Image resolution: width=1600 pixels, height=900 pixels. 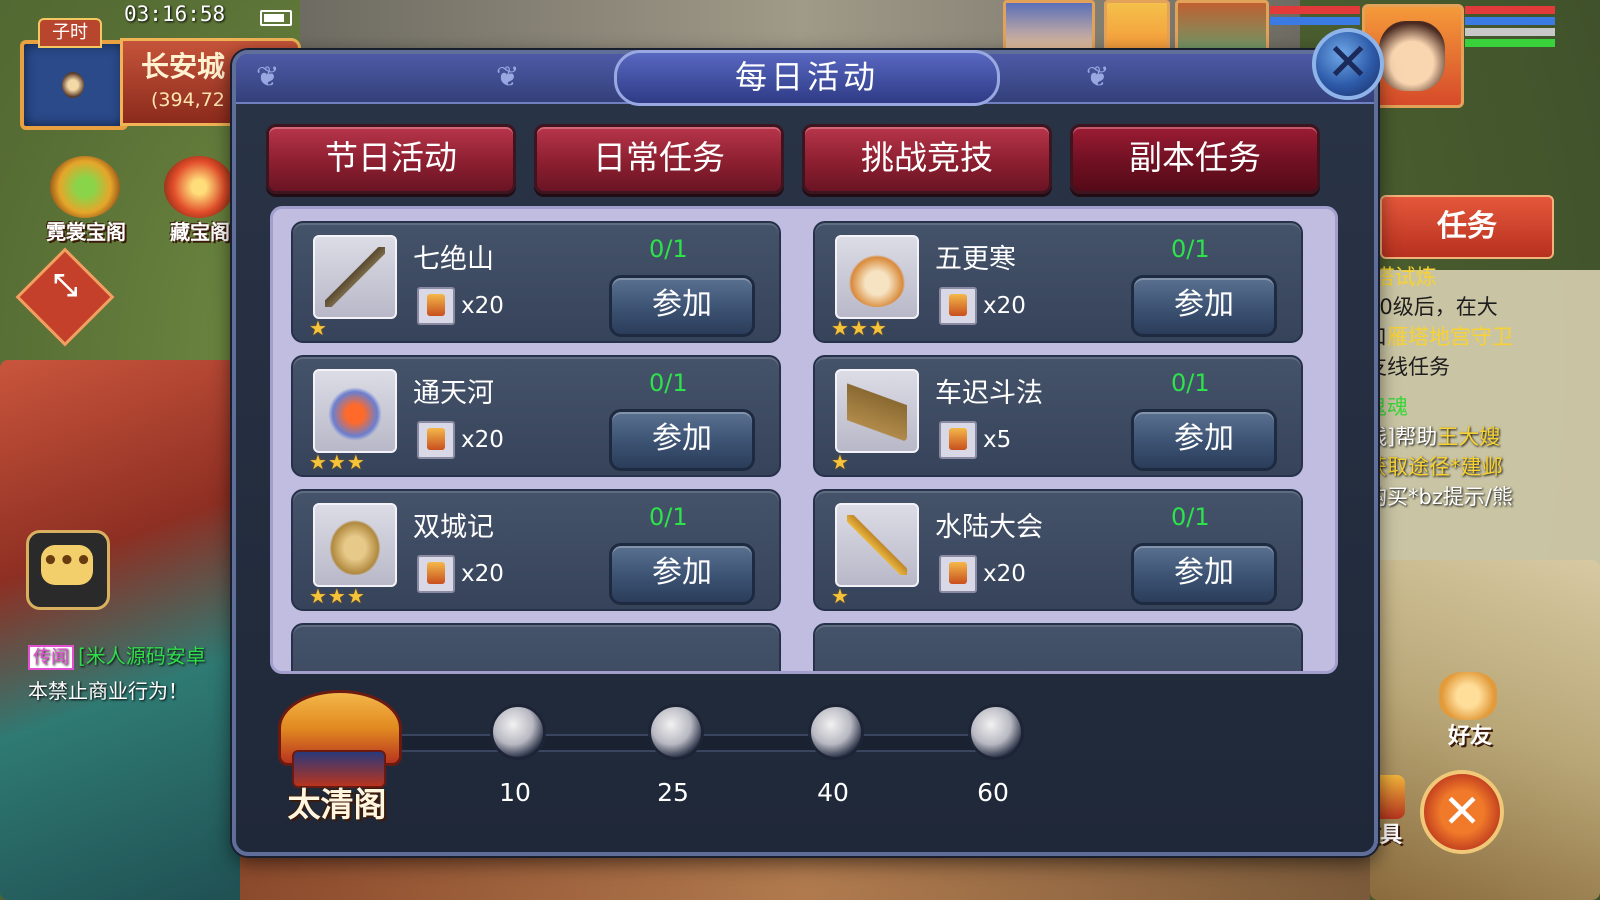 What do you see at coordinates (337, 462) in the screenshot?
I see `difficulty-stars: ★★★` at bounding box center [337, 462].